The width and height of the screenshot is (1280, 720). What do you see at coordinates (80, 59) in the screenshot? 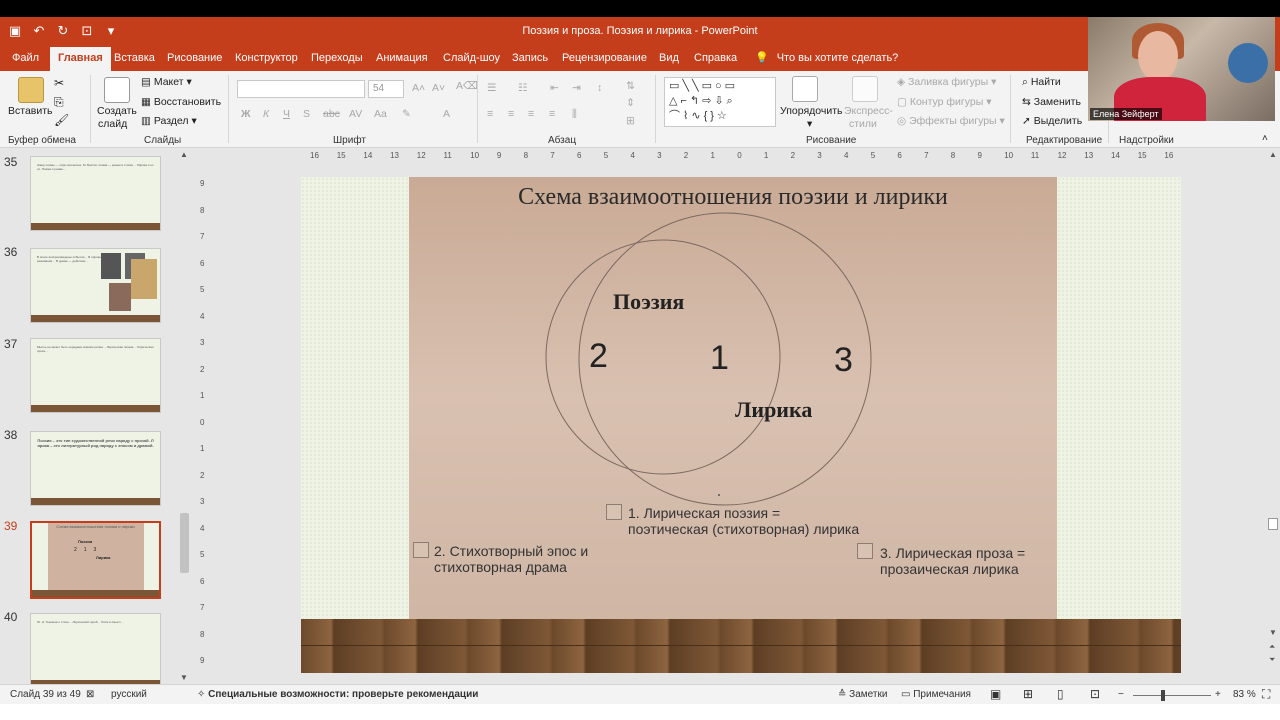
I see `tab-home: Главная` at bounding box center [80, 59].